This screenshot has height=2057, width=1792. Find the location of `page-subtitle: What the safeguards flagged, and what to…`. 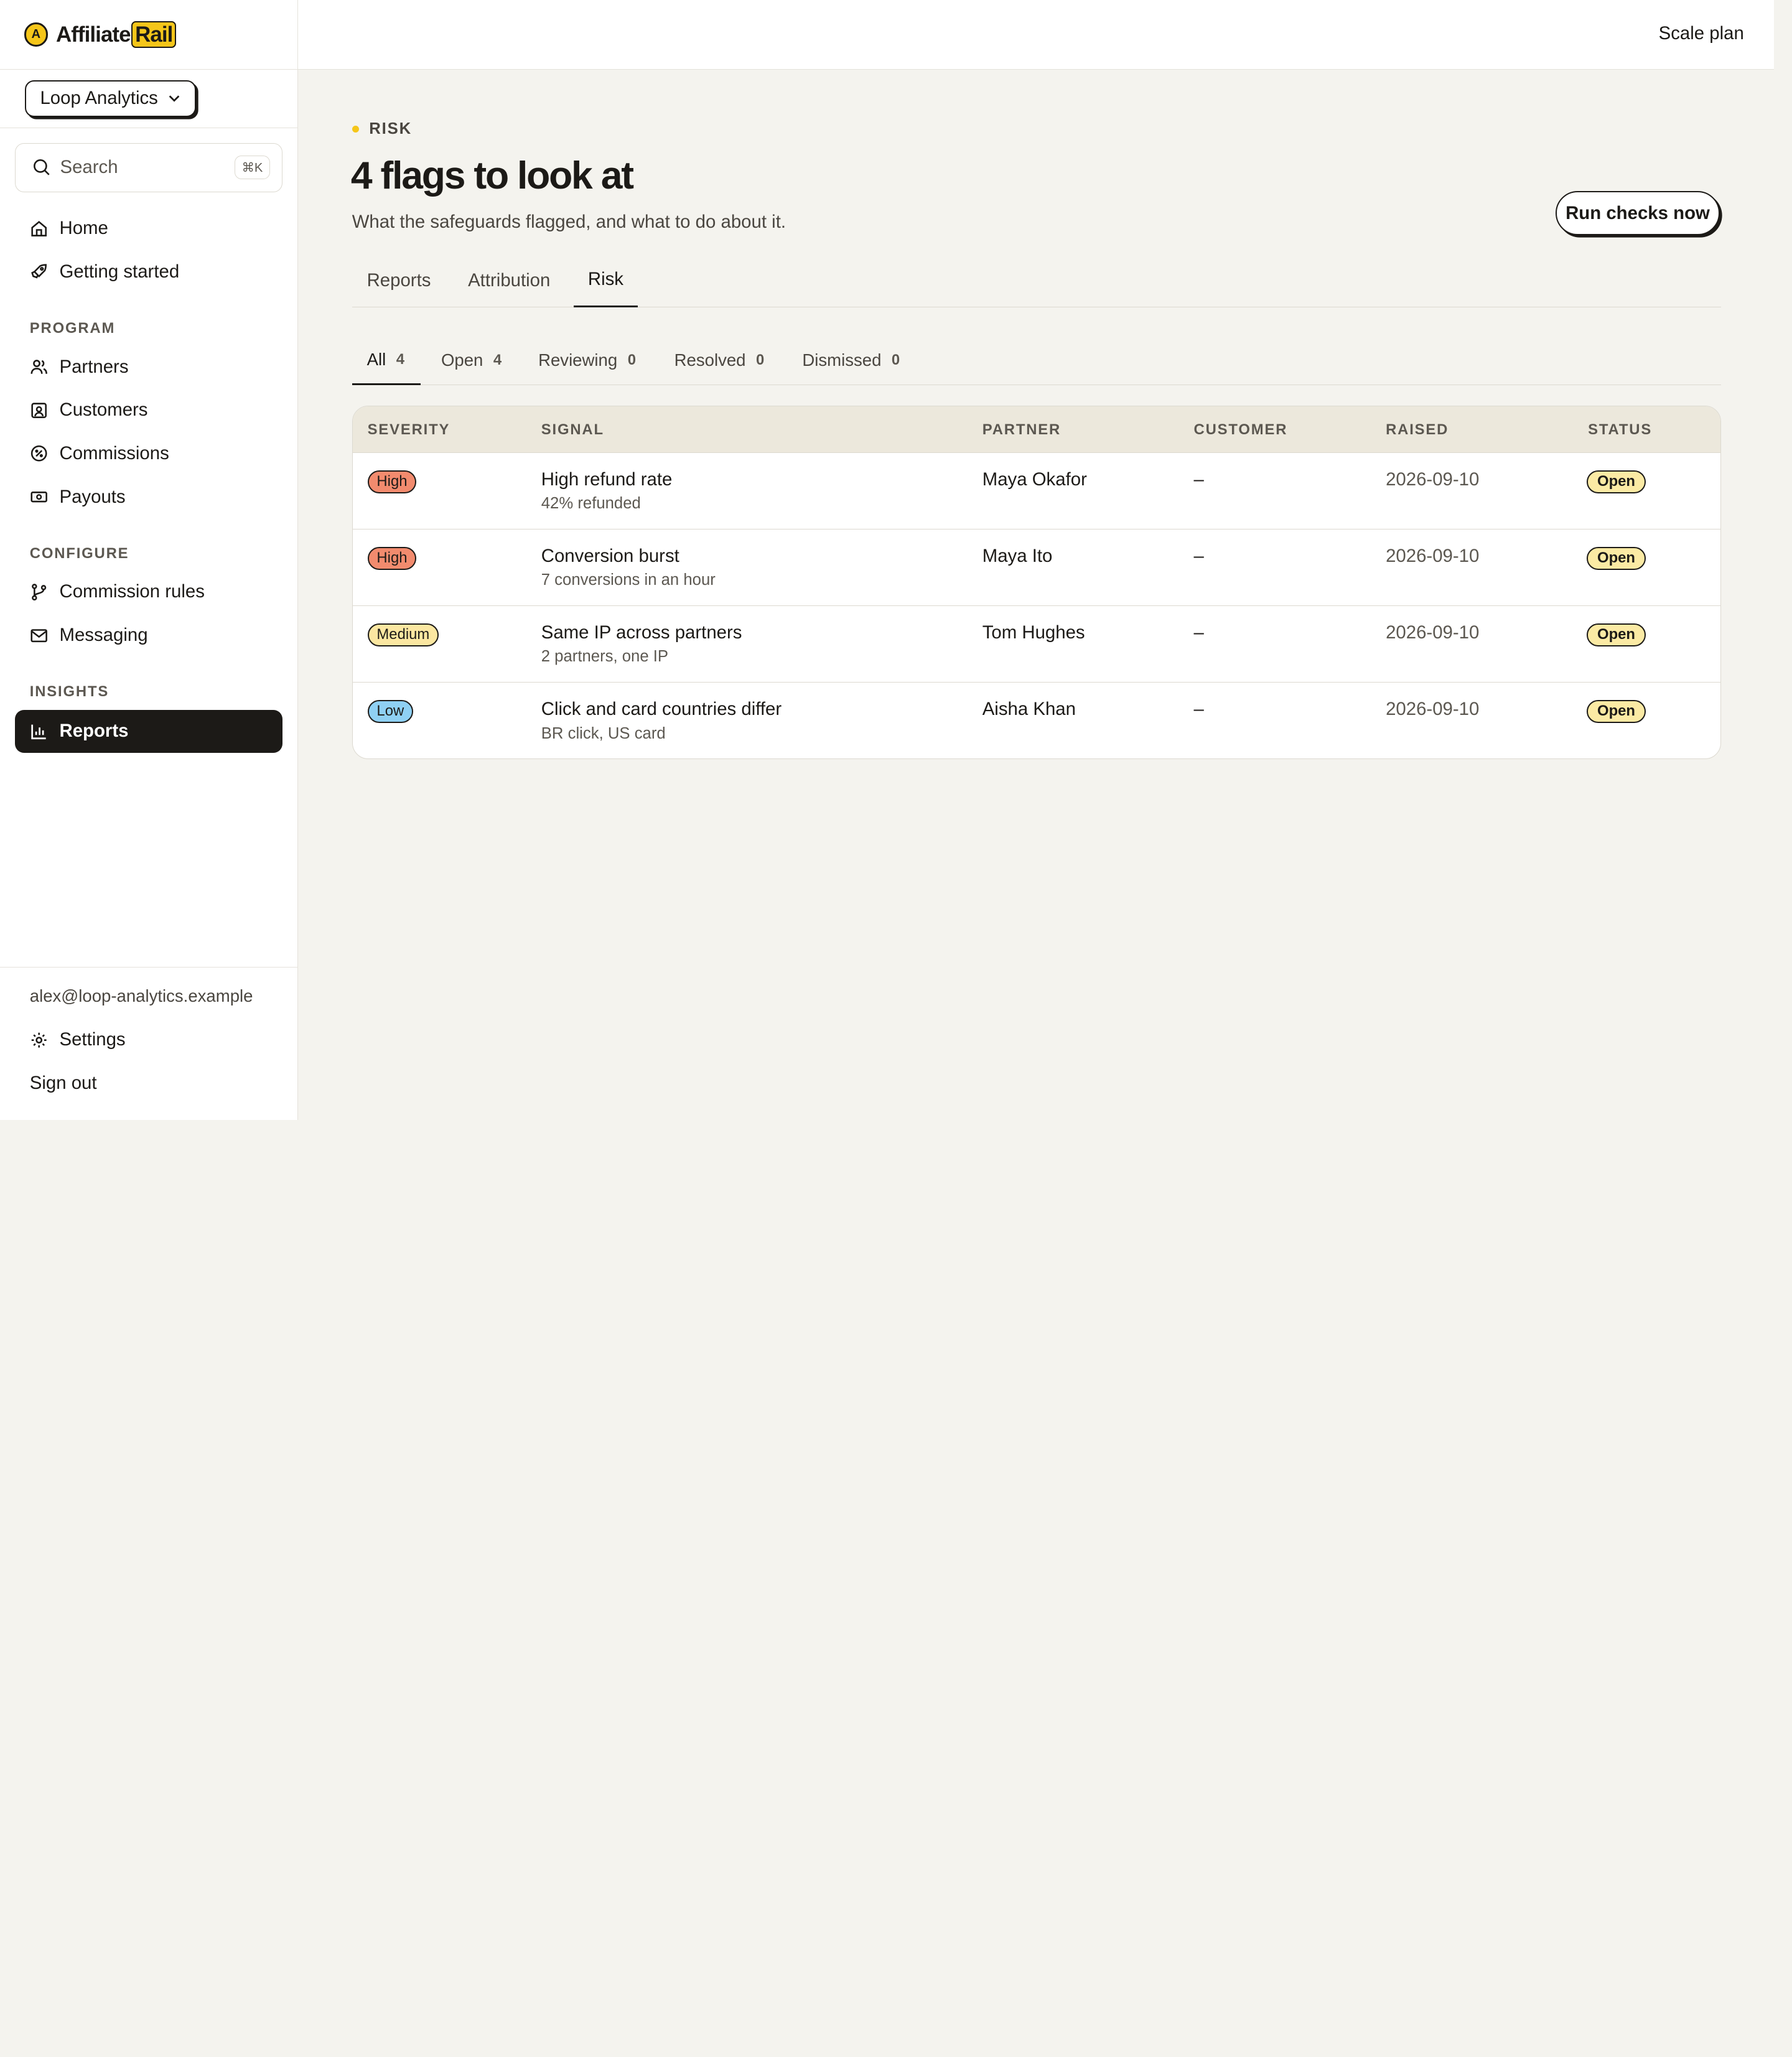

page-subtitle: What the safeguards flagged, and what to… is located at coordinates (569, 221).